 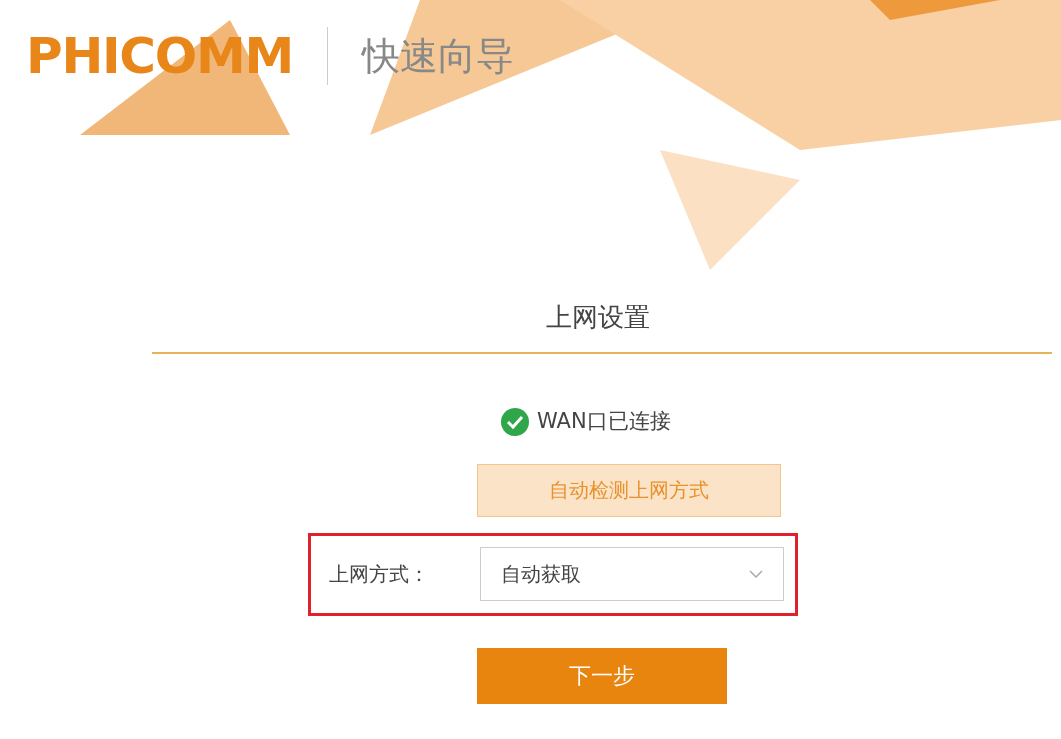 What do you see at coordinates (598, 317) in the screenshot?
I see `section-title: 上网设置` at bounding box center [598, 317].